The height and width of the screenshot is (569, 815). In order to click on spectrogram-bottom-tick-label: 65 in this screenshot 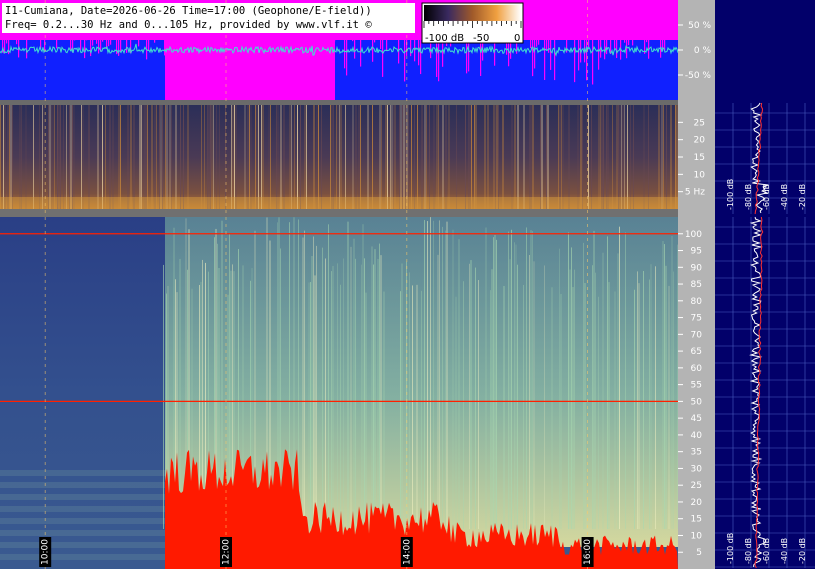, I will do `click(696, 352)`.